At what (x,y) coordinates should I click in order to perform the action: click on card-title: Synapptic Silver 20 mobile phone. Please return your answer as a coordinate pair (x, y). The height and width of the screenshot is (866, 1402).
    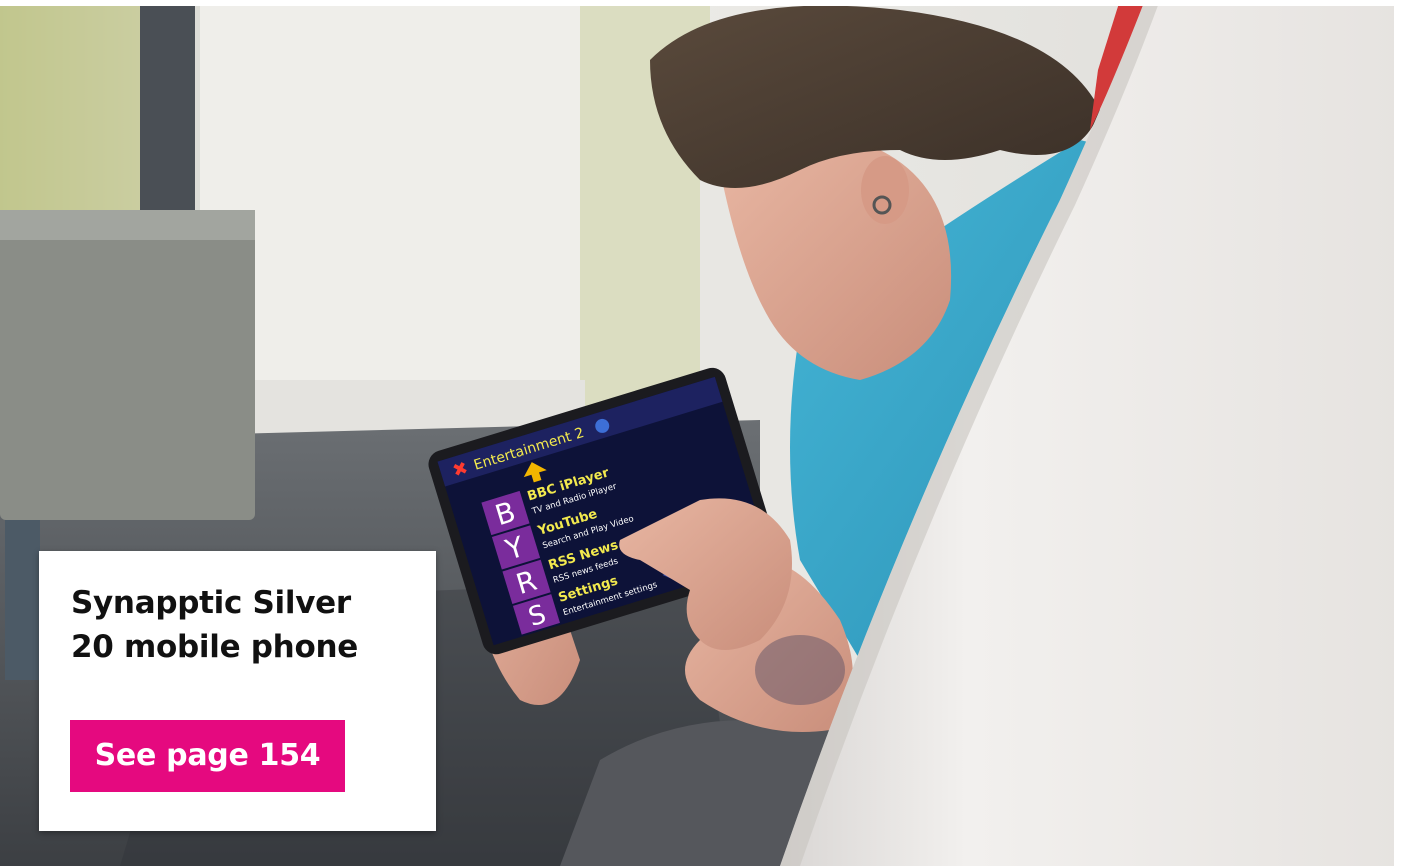
    Looking at the image, I should click on (246, 625).